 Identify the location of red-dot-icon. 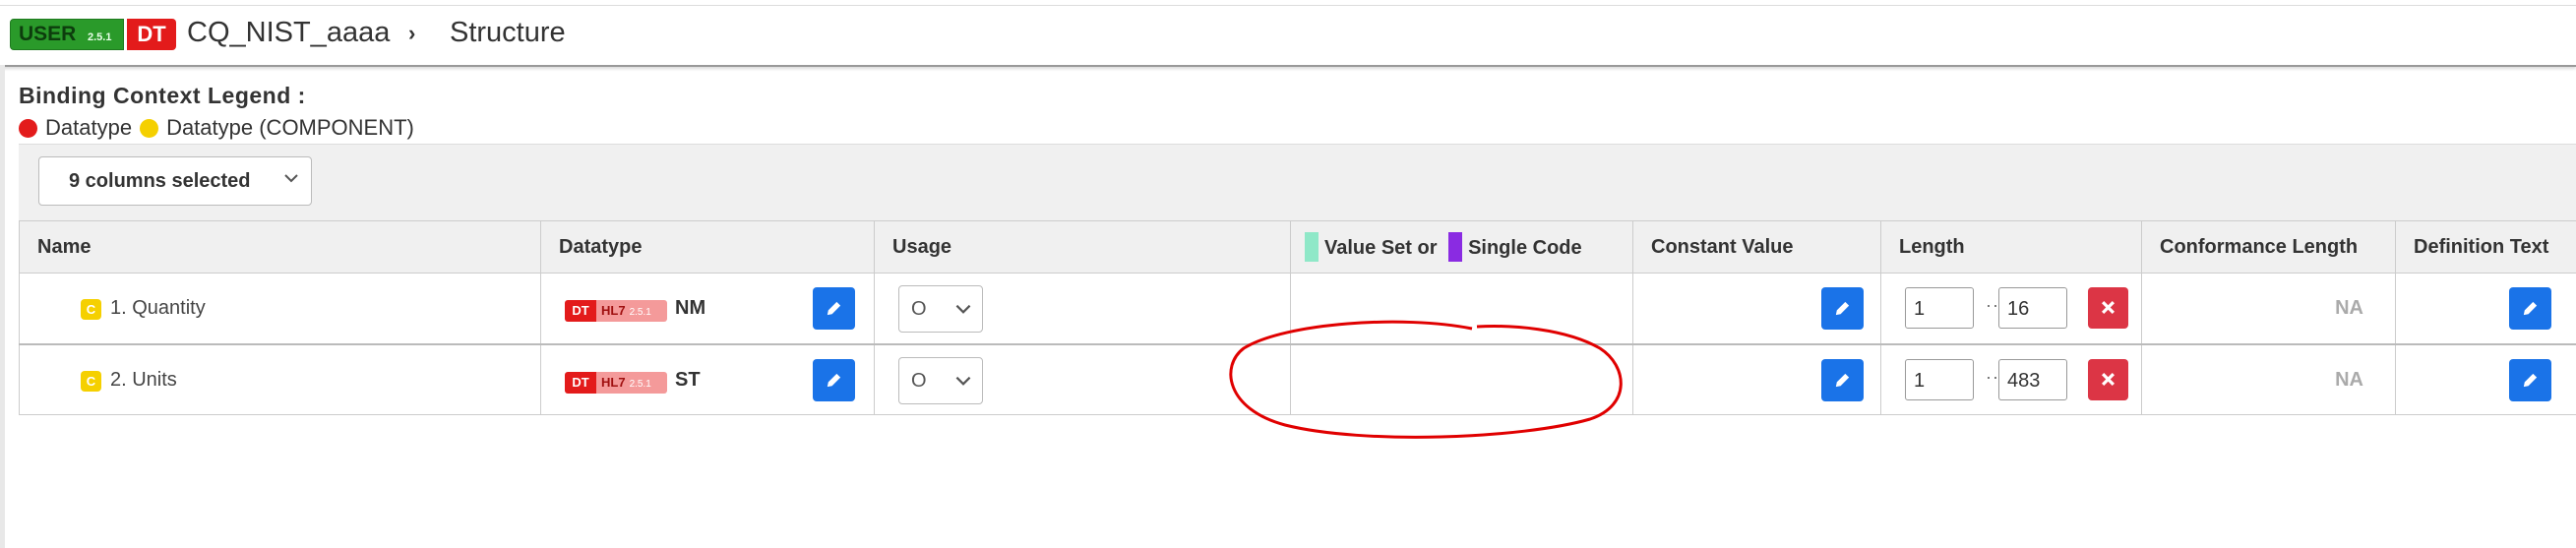
(28, 128).